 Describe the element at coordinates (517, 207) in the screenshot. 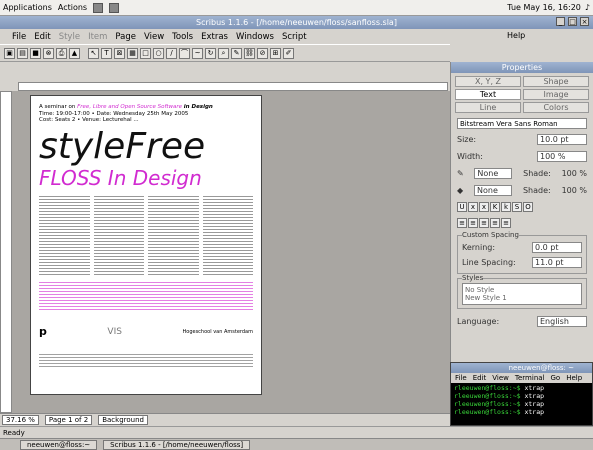

I see `strikethrough-icon: S` at that location.